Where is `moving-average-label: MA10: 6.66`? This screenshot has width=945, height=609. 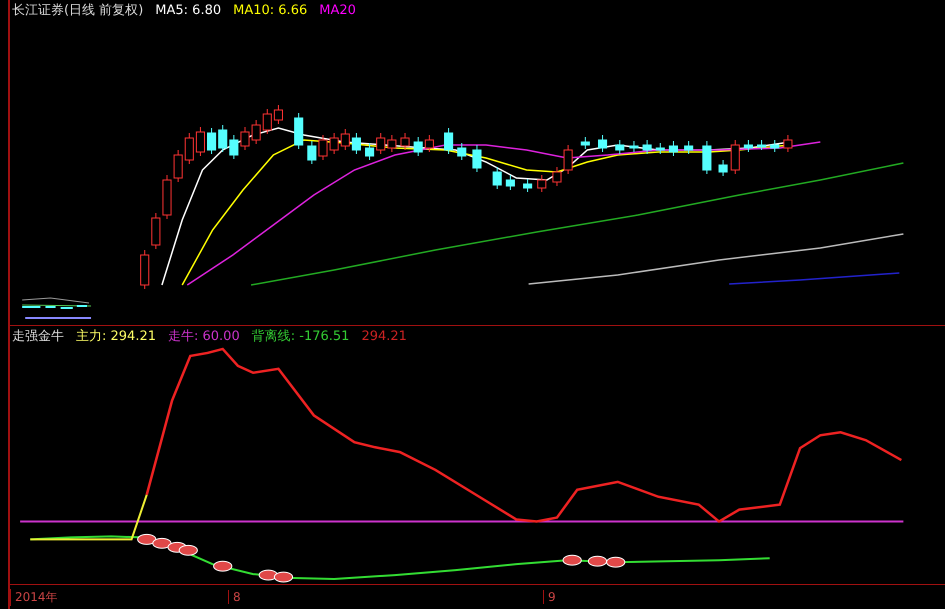
moving-average-label: MA10: 6.66 is located at coordinates (270, 10).